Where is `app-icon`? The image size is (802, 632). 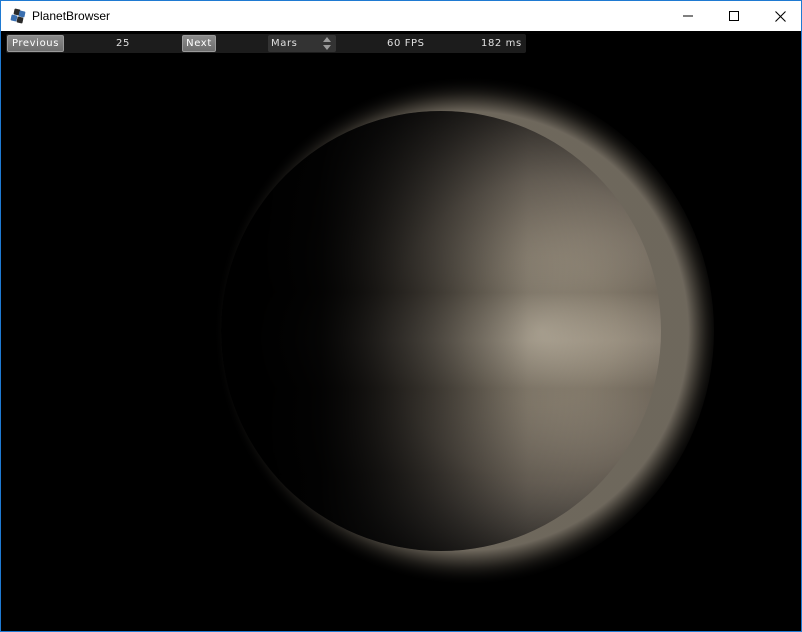 app-icon is located at coordinates (18, 16).